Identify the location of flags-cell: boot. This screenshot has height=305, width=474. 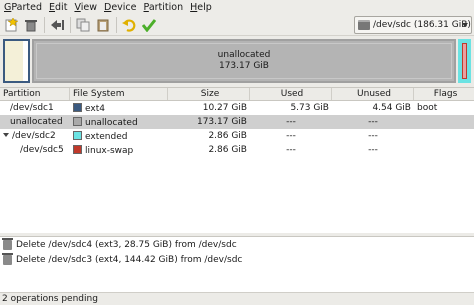
(427, 108).